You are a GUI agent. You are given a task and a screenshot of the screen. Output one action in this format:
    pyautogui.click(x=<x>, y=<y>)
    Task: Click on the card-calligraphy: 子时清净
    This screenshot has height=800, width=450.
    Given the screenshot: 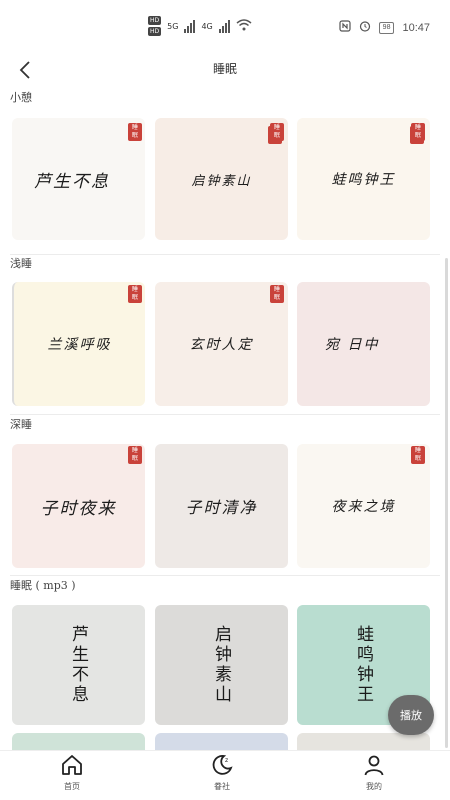 What is the action you would take?
    pyautogui.click(x=221, y=507)
    